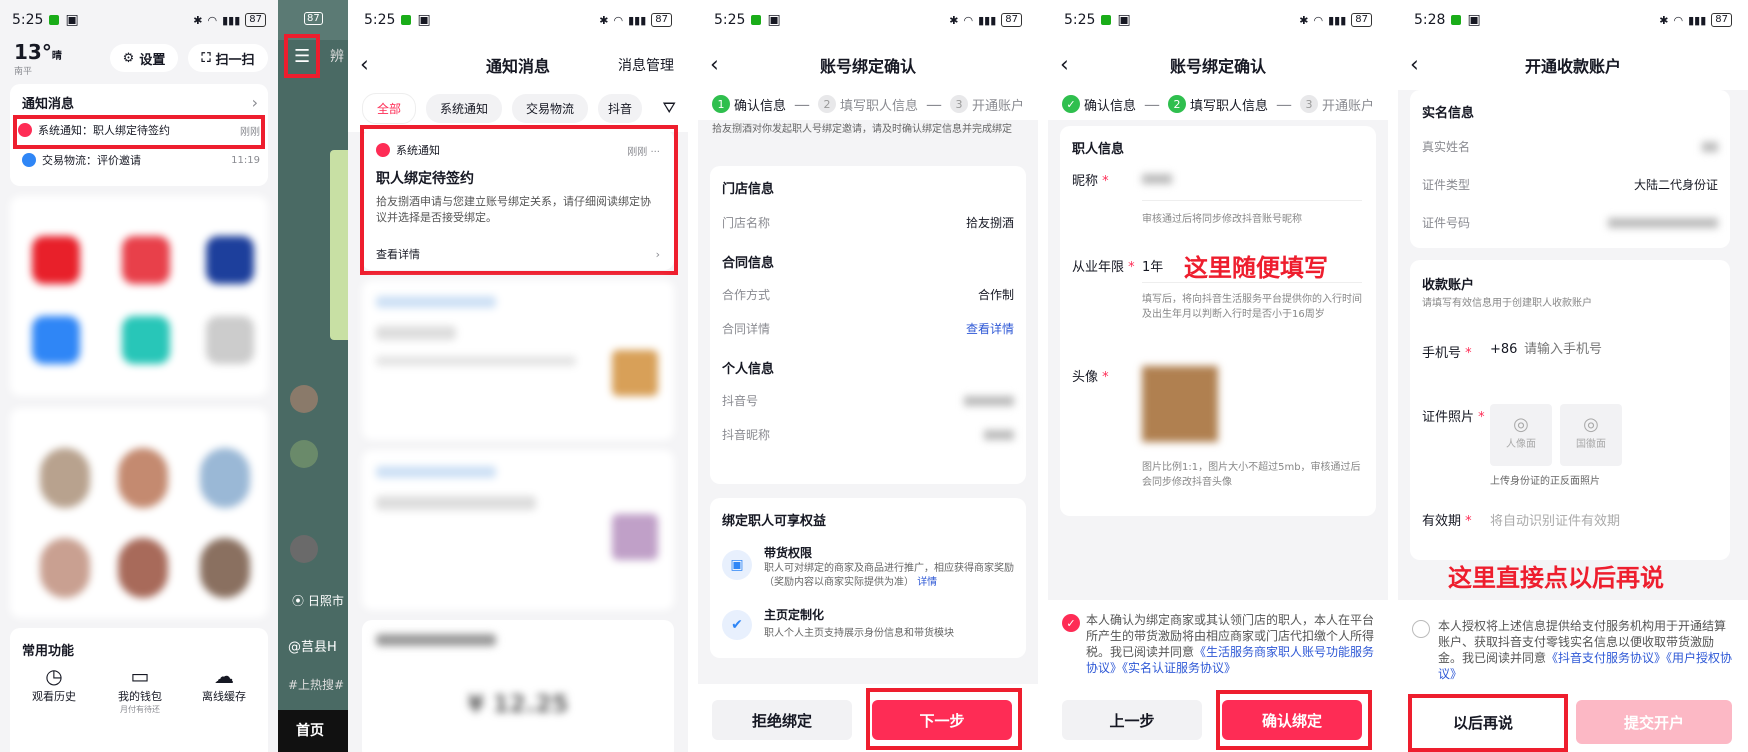 Image resolution: width=1748 pixels, height=752 pixels. I want to click on page-title: 通知消息, so click(517, 66).